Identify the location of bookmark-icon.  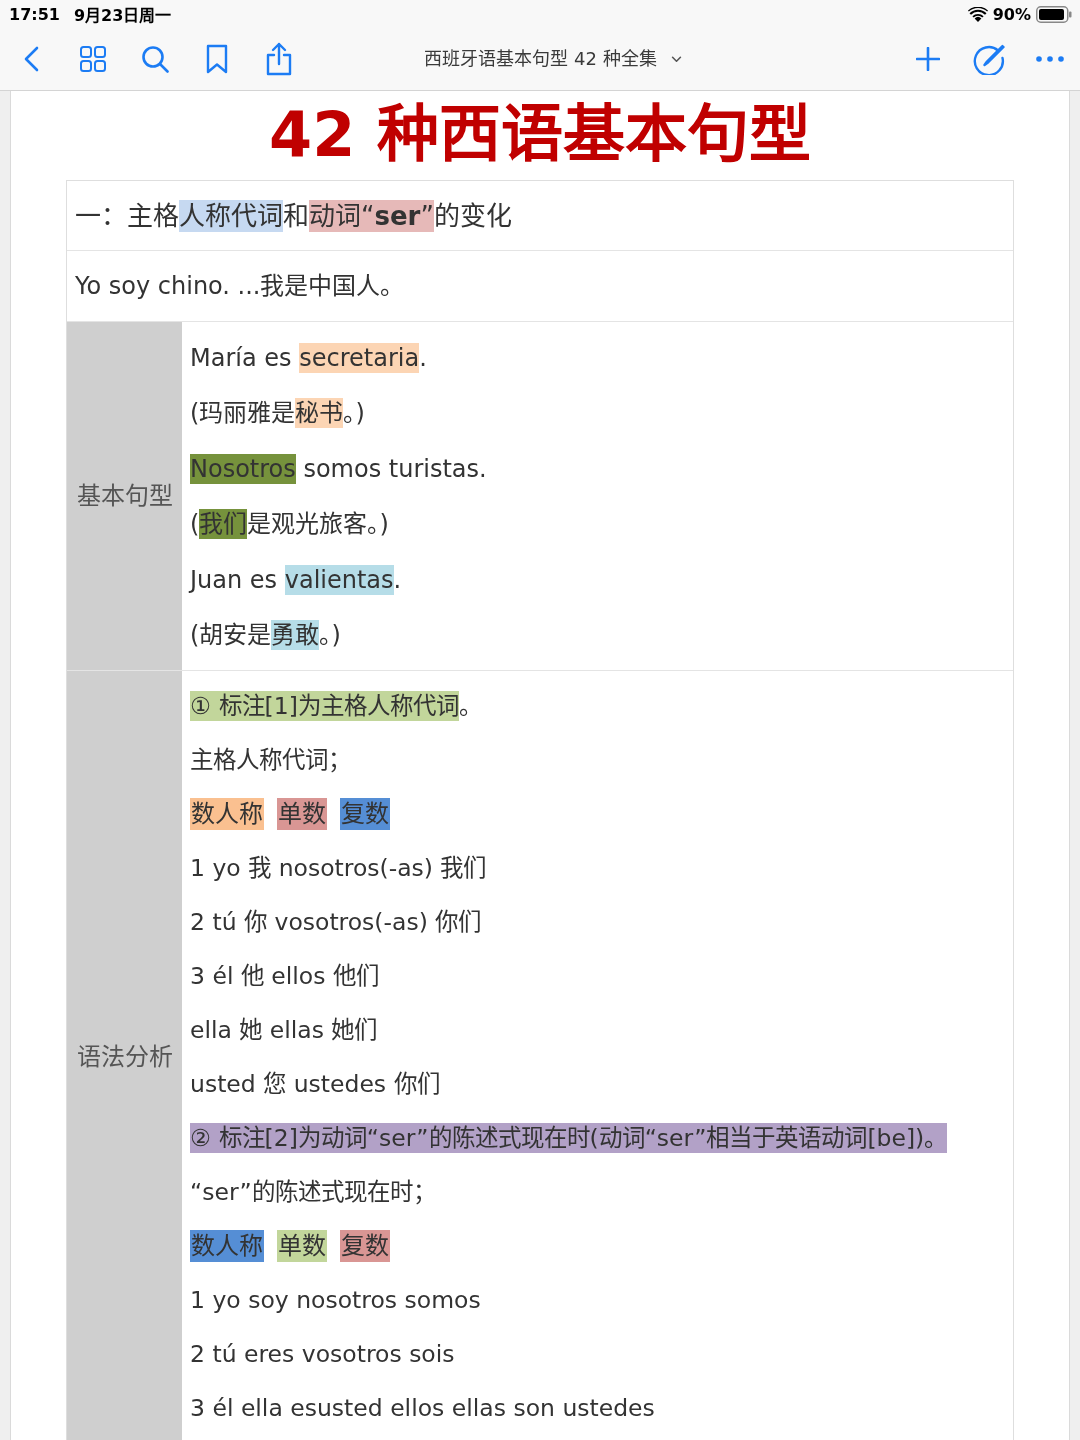
(217, 59).